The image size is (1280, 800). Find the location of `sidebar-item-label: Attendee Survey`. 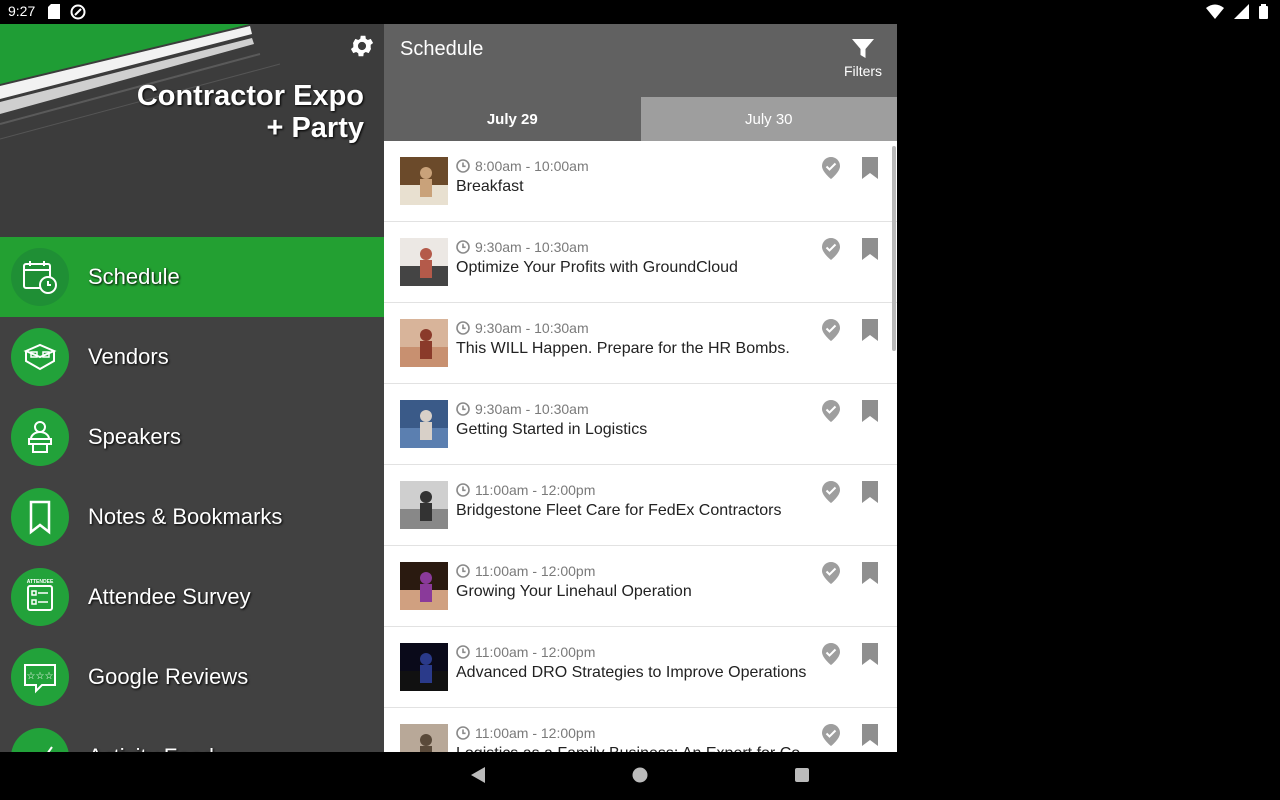

sidebar-item-label: Attendee Survey is located at coordinates (169, 596).